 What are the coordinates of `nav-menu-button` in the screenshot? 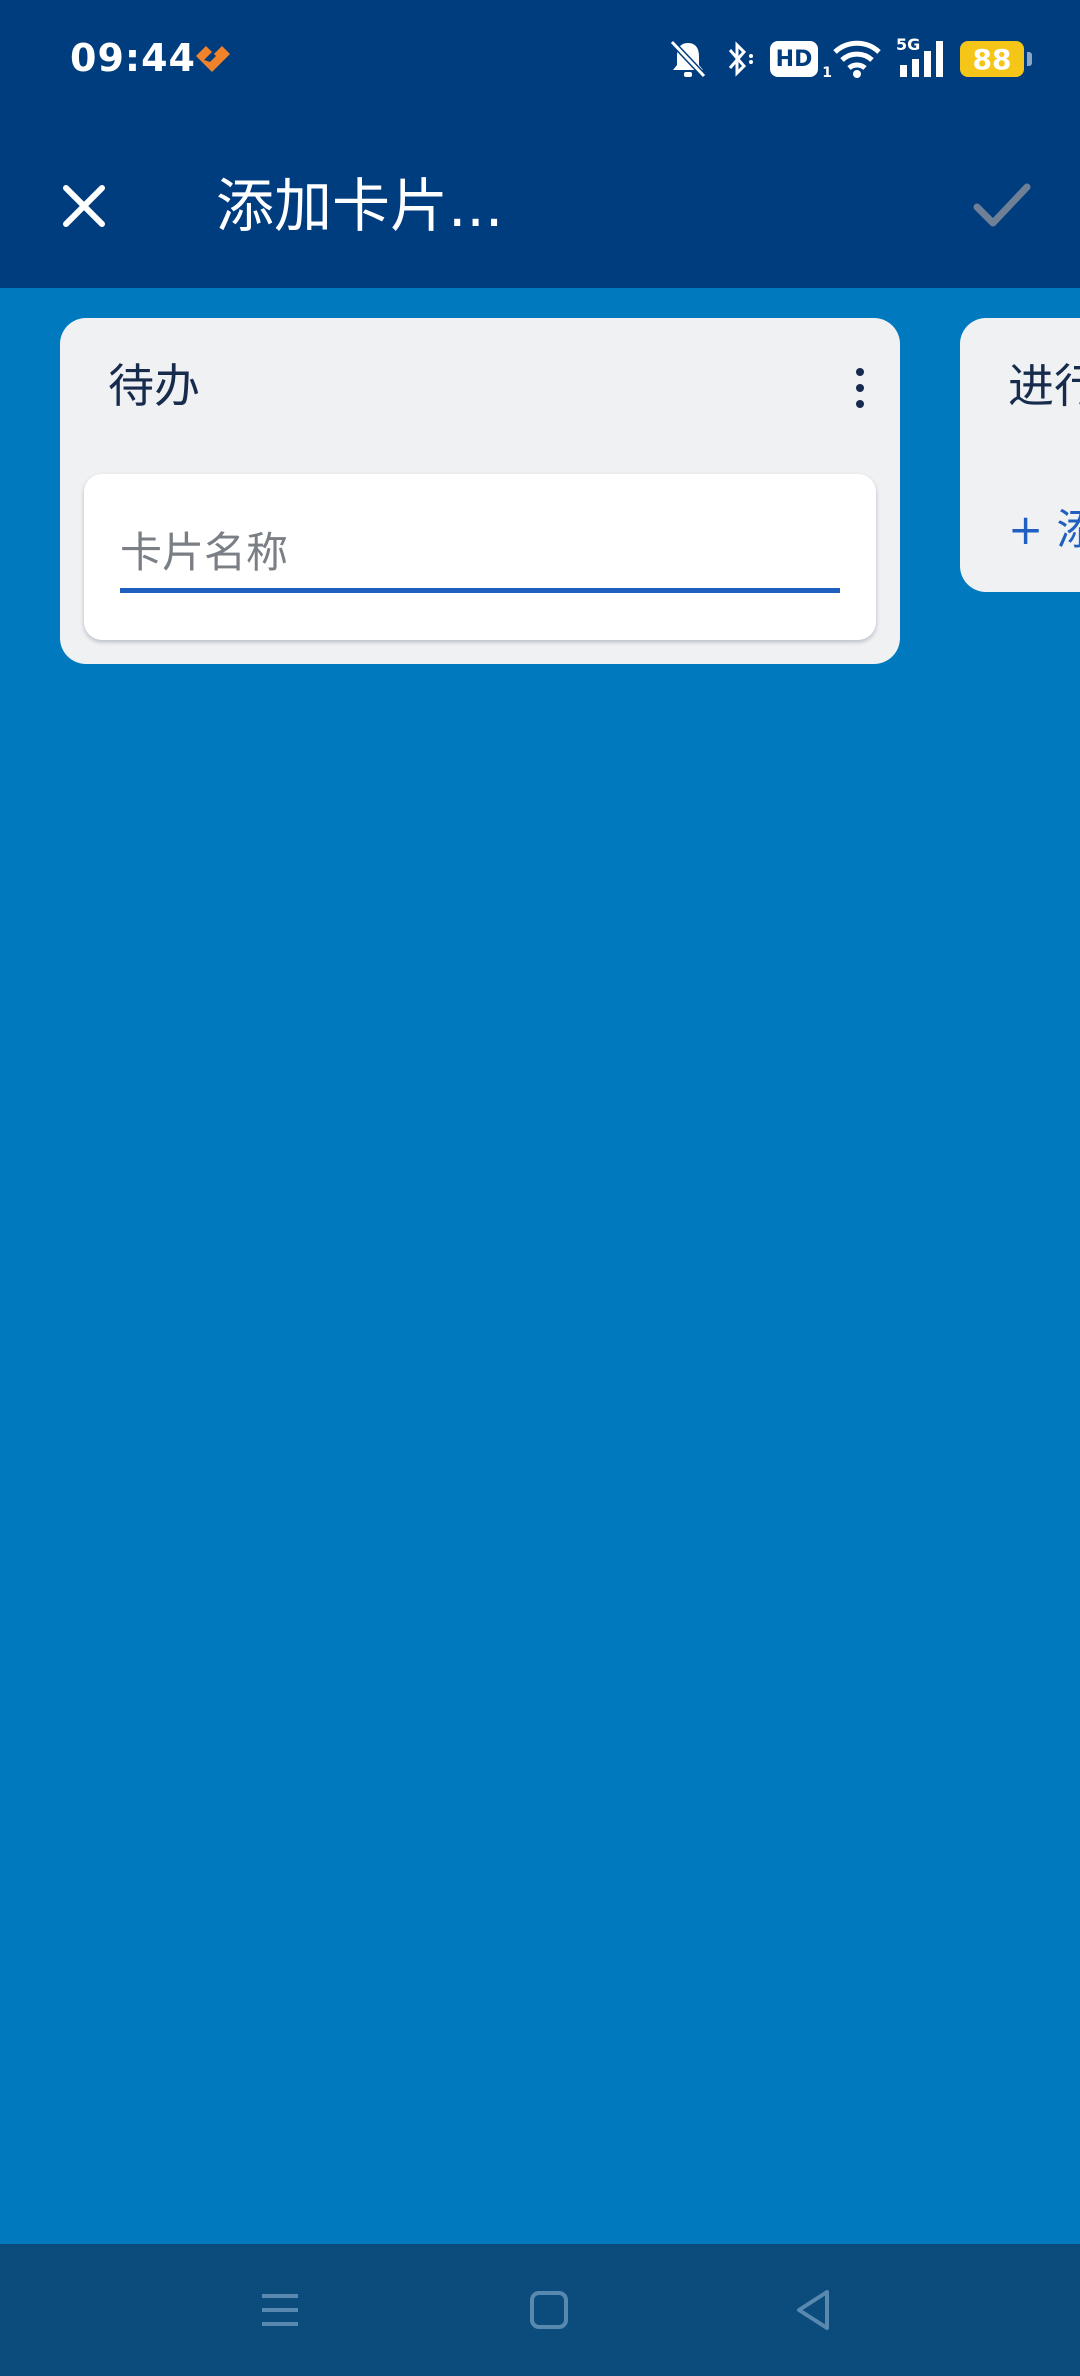 It's located at (280, 2310).